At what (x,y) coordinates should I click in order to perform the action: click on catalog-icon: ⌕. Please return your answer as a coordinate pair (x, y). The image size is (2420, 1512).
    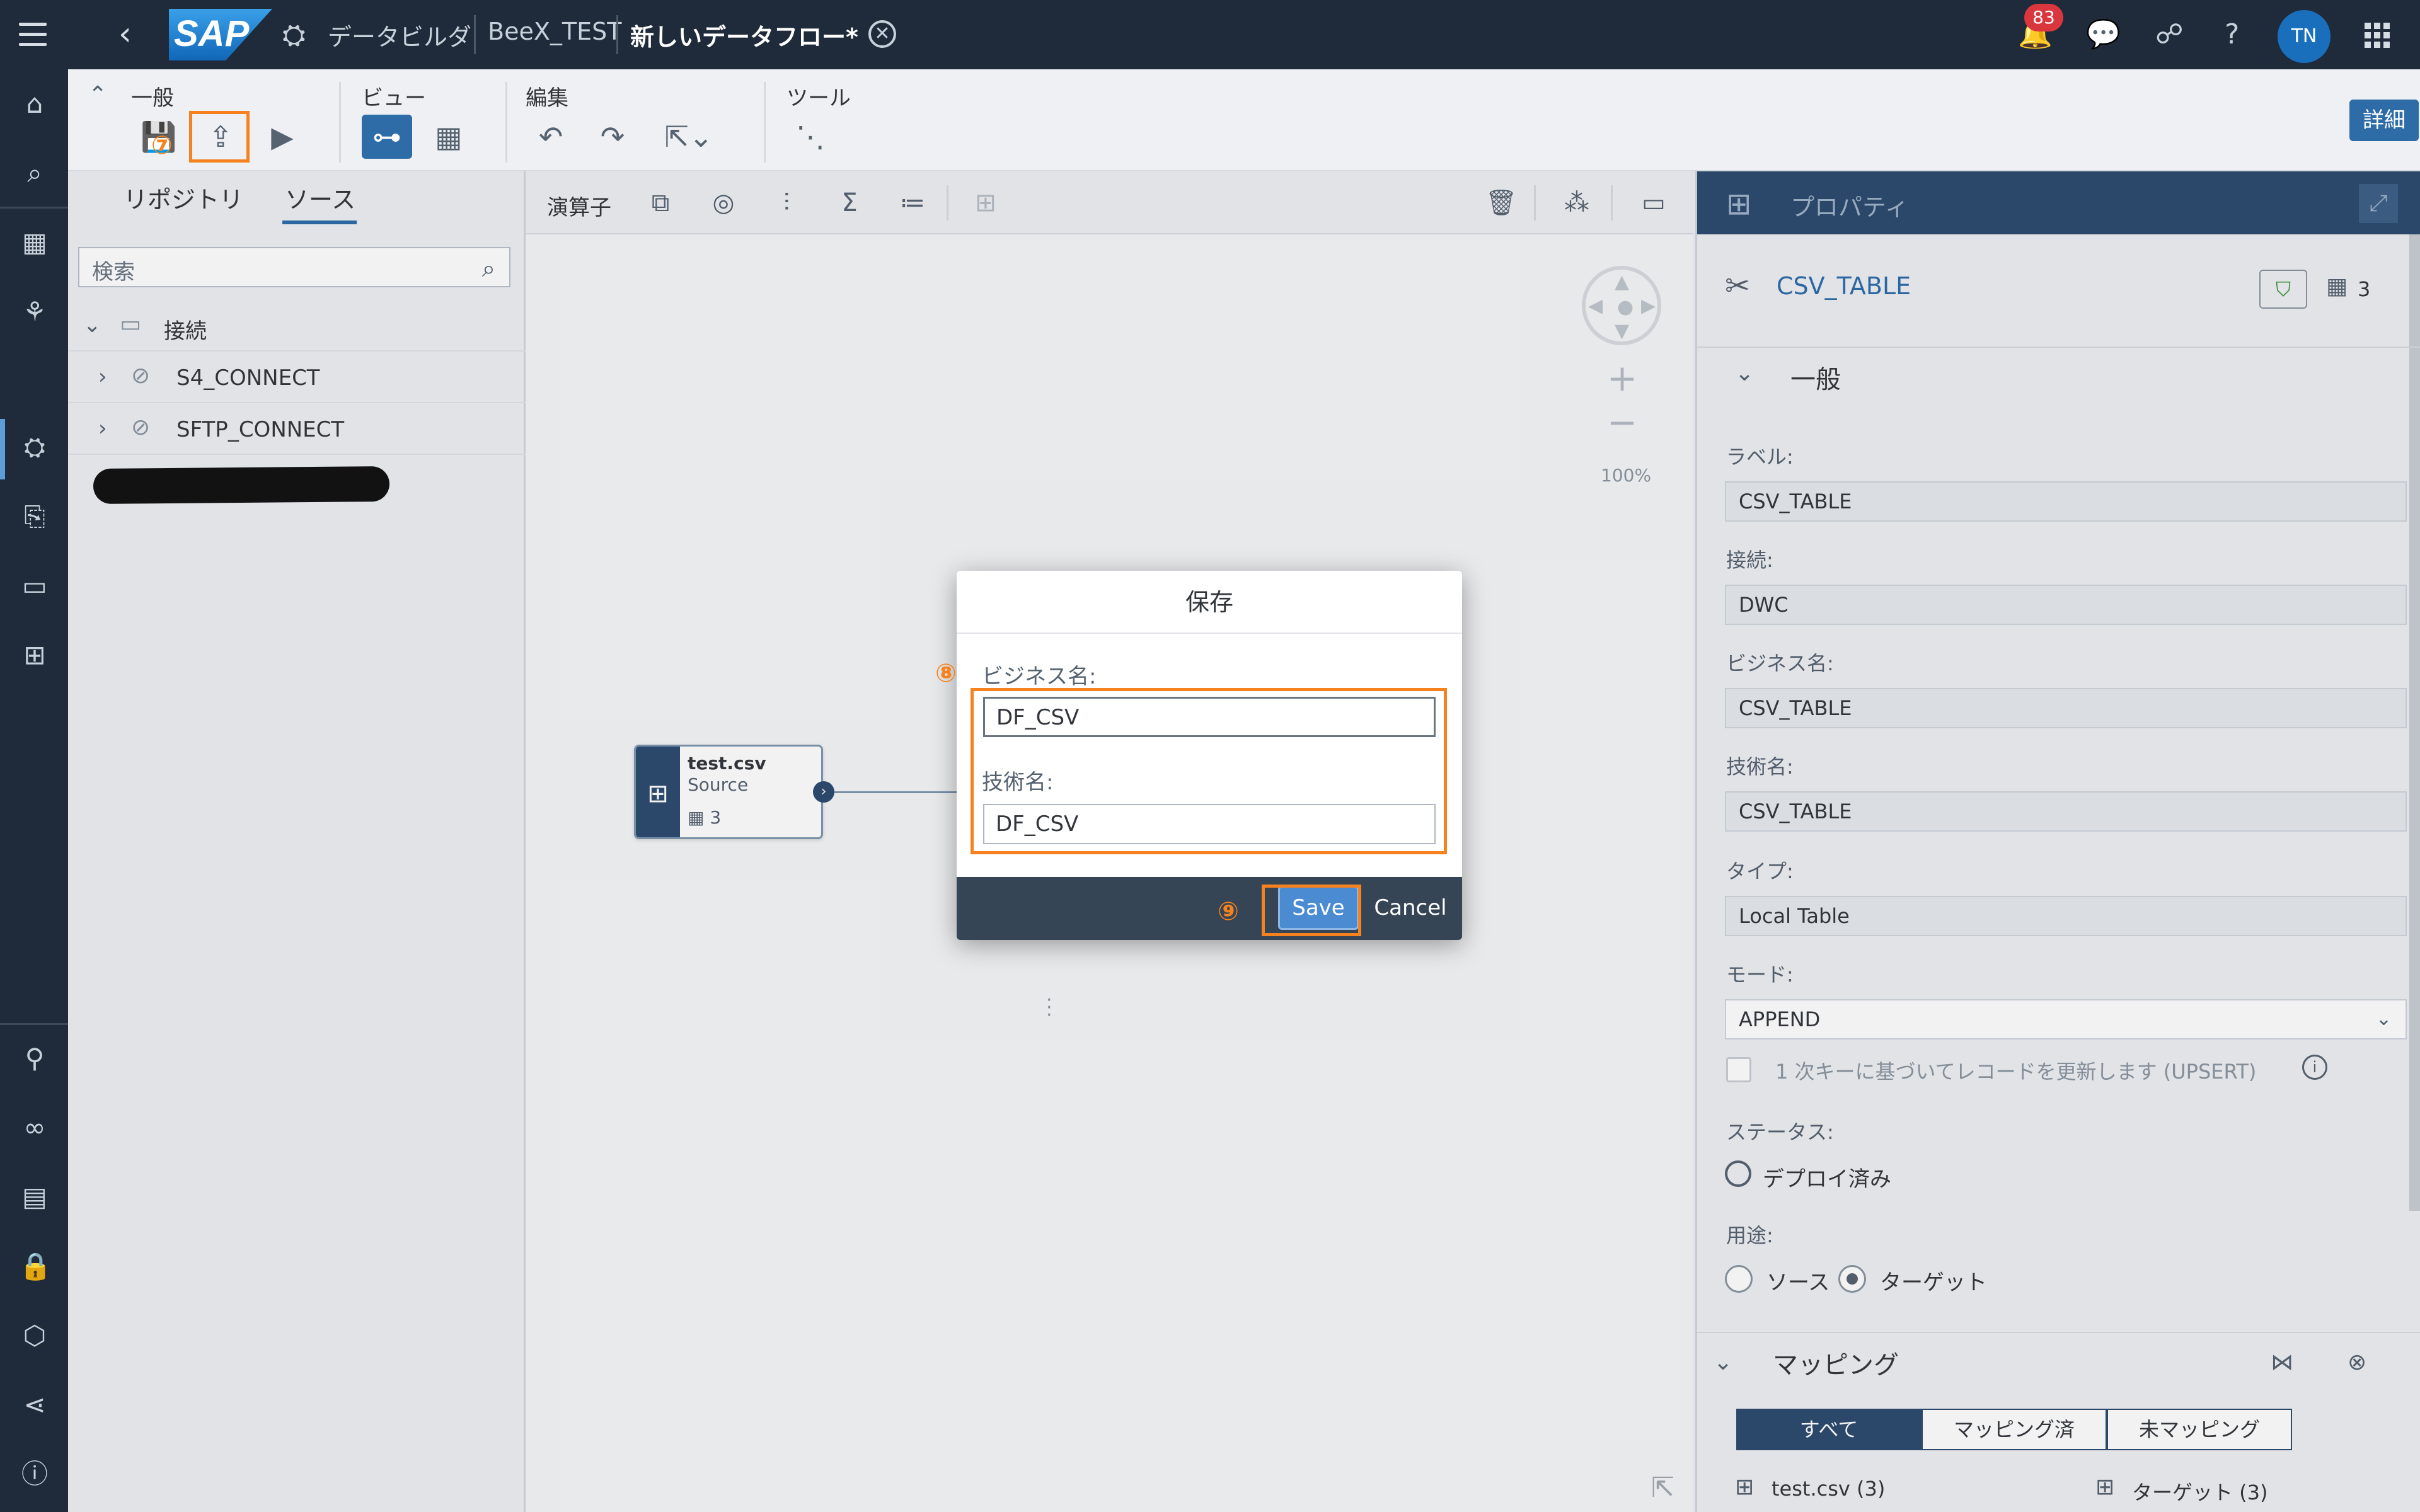
    Looking at the image, I should click on (34, 173).